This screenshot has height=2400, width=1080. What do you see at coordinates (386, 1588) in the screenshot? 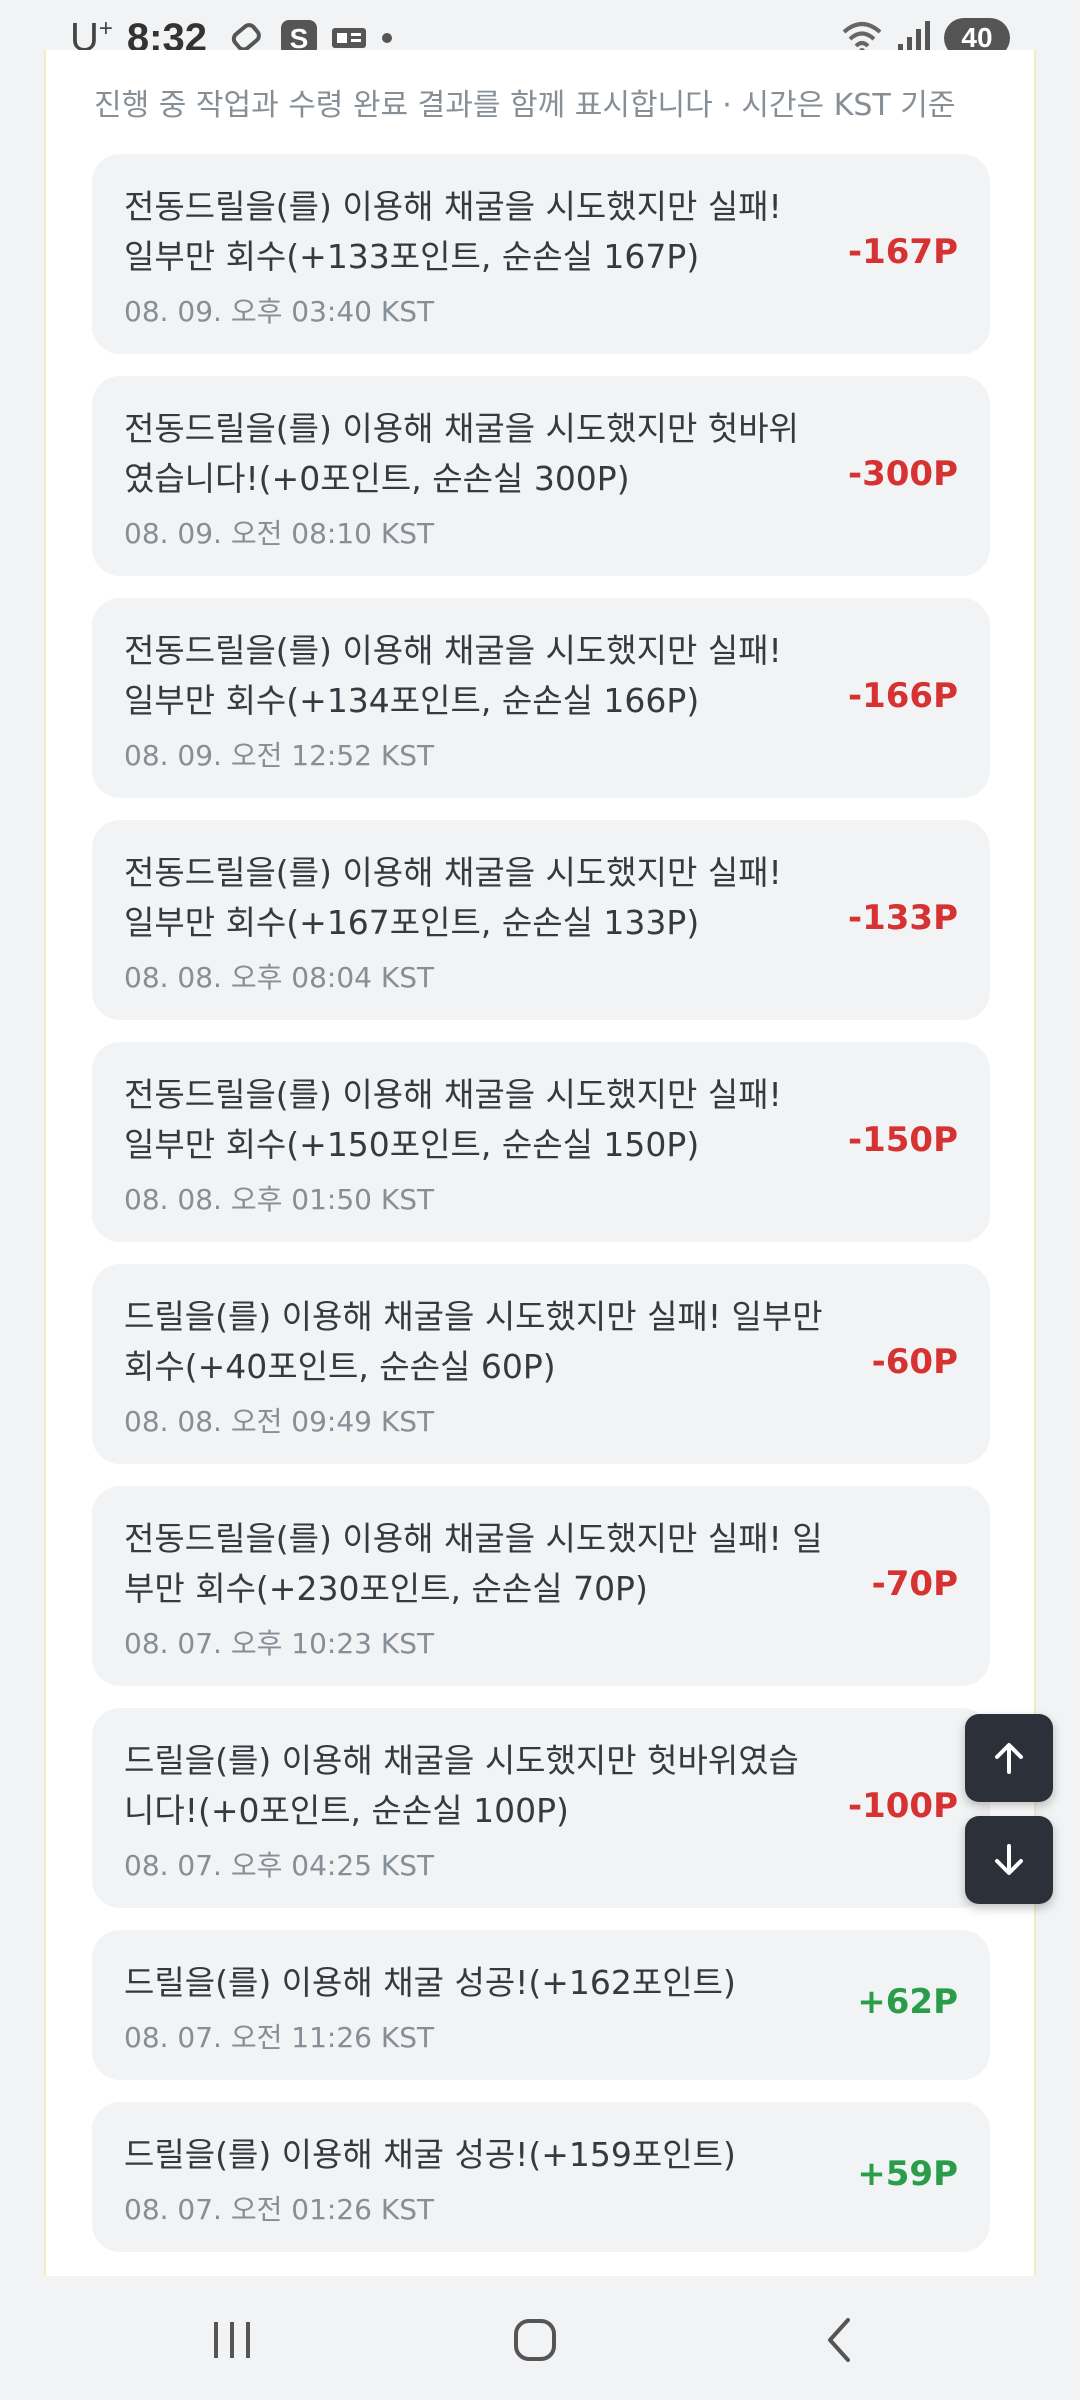
I see `message-line: 부만 회수(+230포인트, 순손실 70P)` at bounding box center [386, 1588].